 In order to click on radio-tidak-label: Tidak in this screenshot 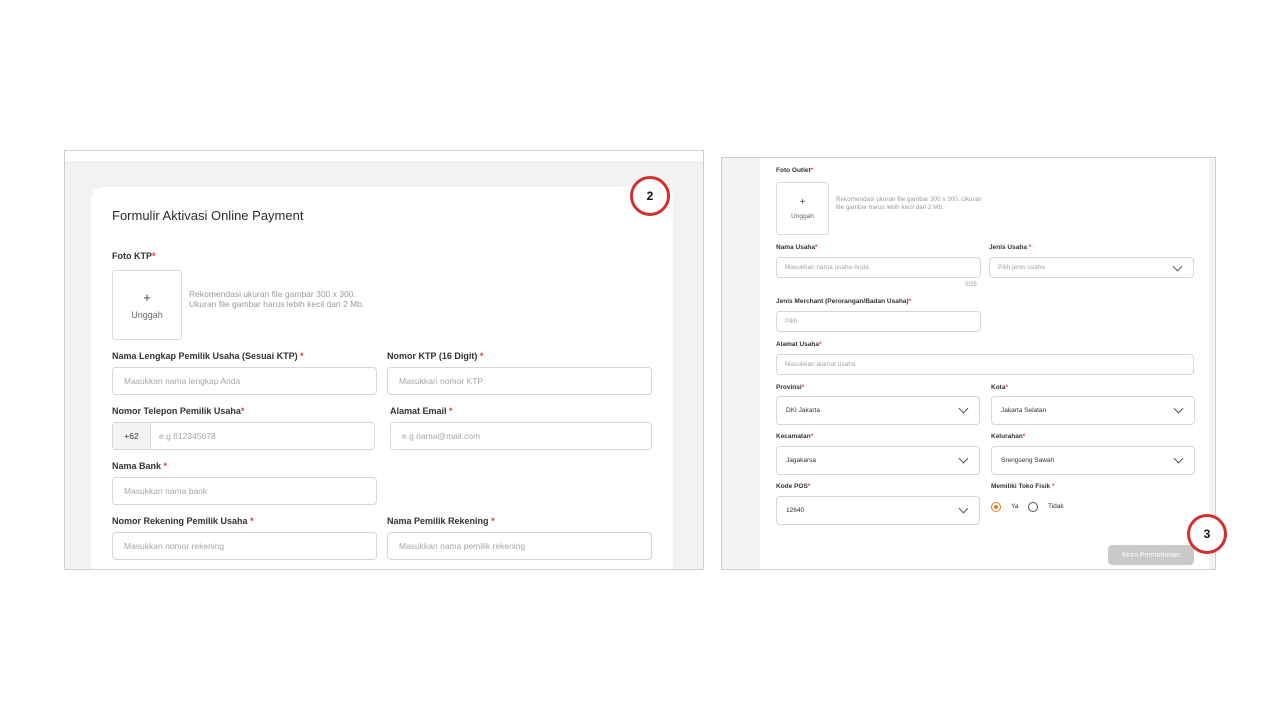, I will do `click(1056, 506)`.